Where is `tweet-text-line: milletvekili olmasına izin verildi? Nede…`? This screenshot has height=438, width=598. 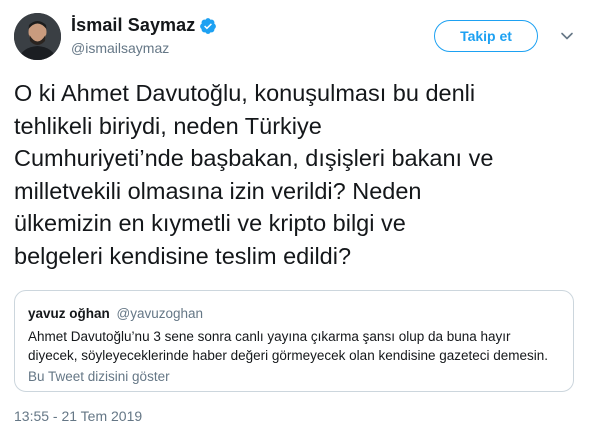
tweet-text-line: milletvekili olmasına izin verildi? Nede… is located at coordinates (218, 190).